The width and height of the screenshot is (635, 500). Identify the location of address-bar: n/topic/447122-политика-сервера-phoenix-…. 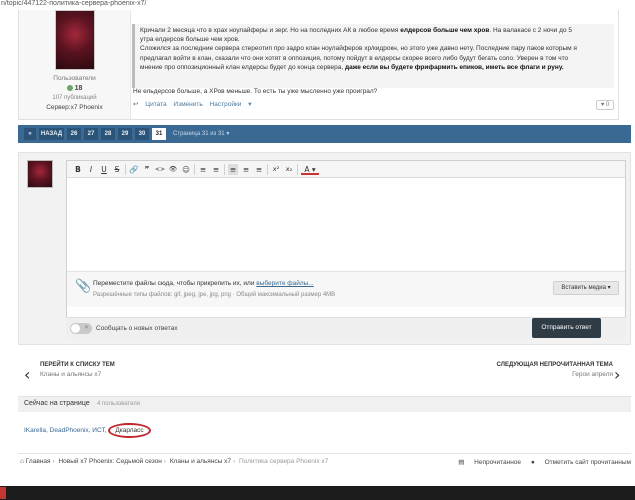
(317, 5).